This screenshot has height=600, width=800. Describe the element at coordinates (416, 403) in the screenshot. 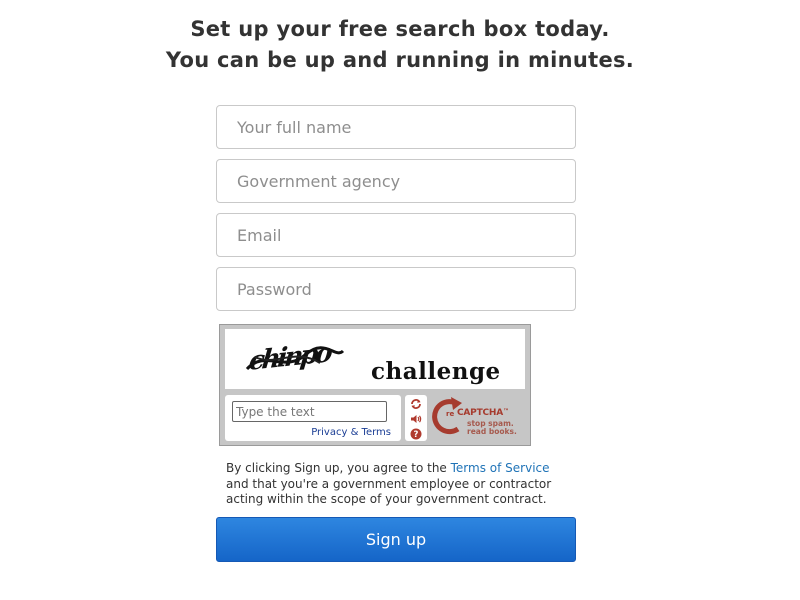

I see `refresh-icon` at that location.